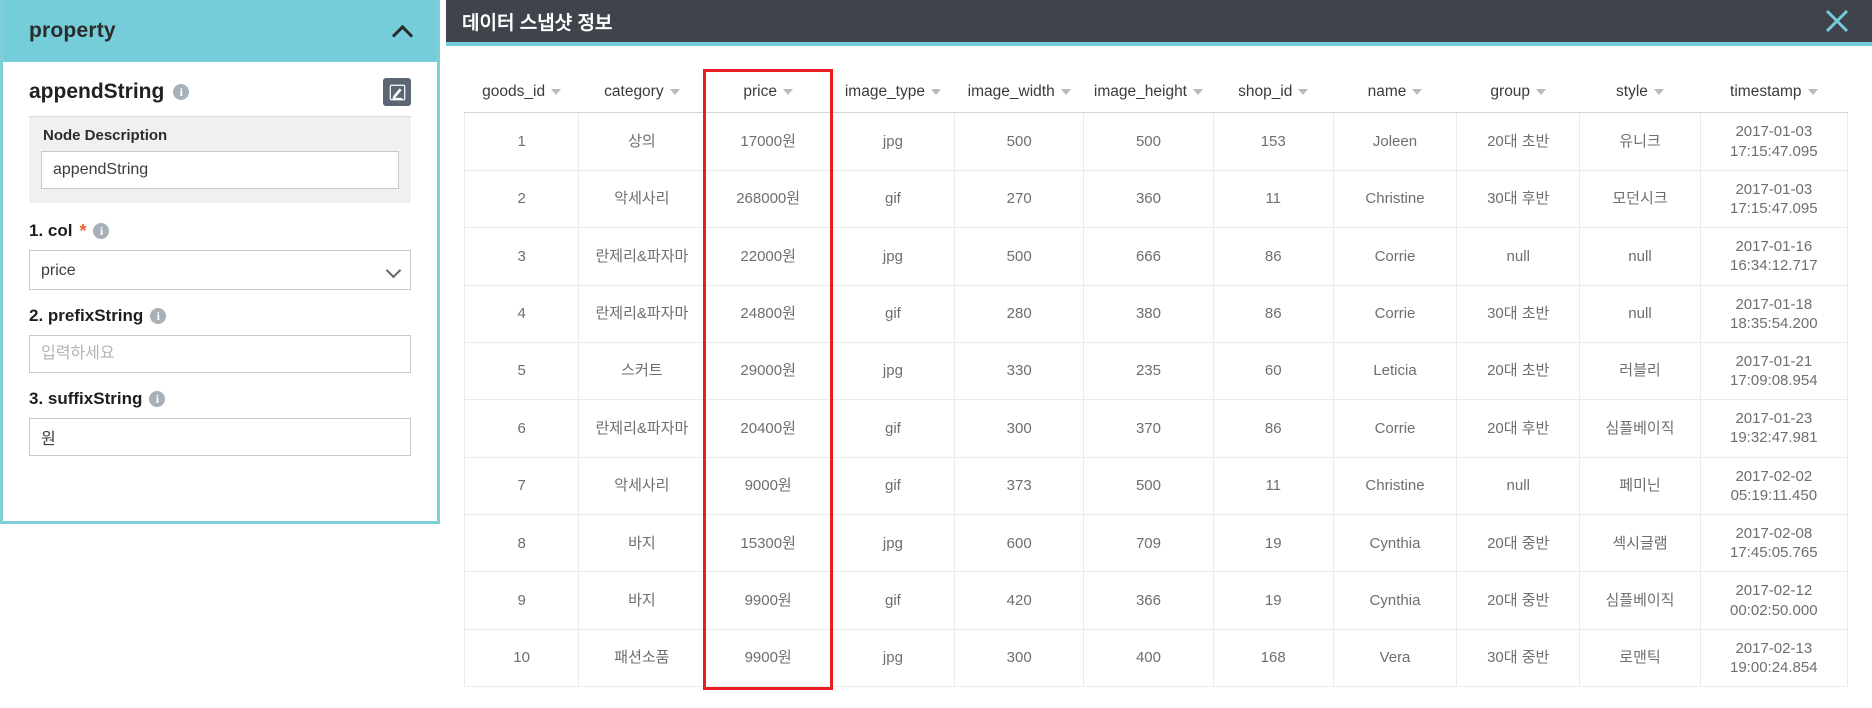  Describe the element at coordinates (1640, 658) in the screenshot. I see `cell-style: 로맨틱` at that location.